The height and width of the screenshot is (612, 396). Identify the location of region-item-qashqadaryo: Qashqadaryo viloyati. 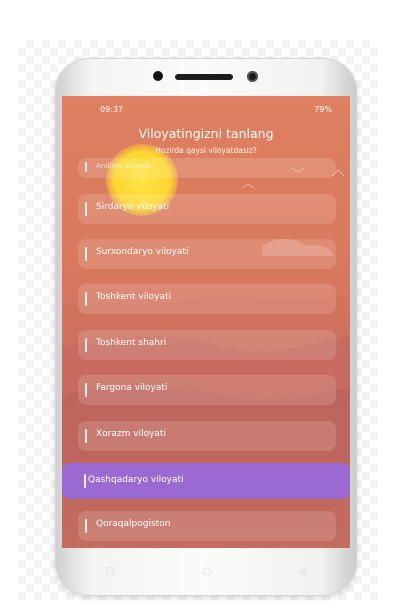
(206, 481).